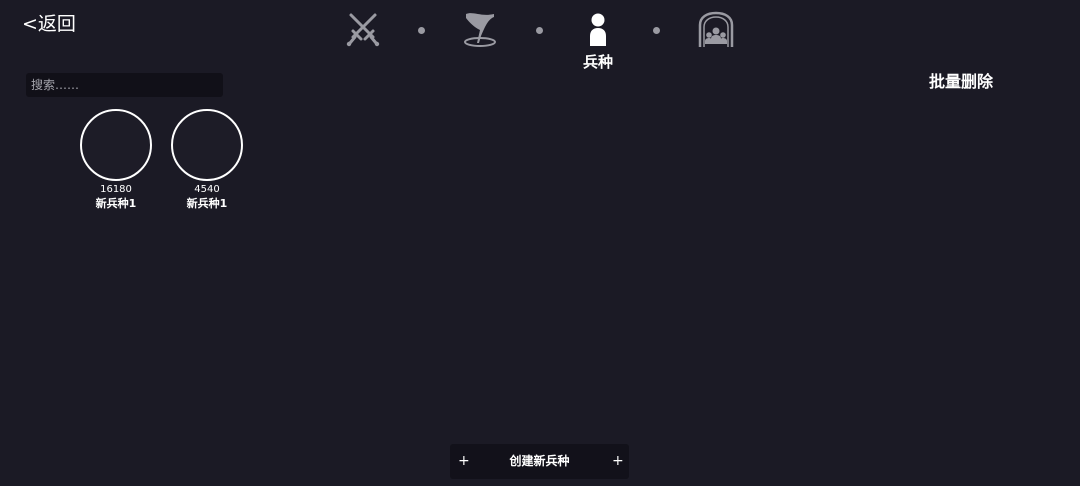  I want to click on search-input, so click(124, 85).